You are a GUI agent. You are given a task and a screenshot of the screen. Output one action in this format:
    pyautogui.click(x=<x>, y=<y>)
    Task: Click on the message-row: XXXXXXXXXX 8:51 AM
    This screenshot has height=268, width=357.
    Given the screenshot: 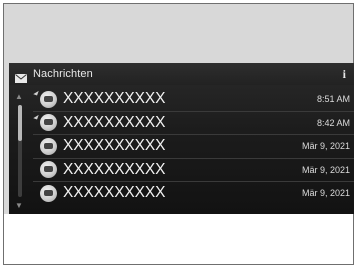 What is the action you would take?
    pyautogui.click(x=193, y=100)
    